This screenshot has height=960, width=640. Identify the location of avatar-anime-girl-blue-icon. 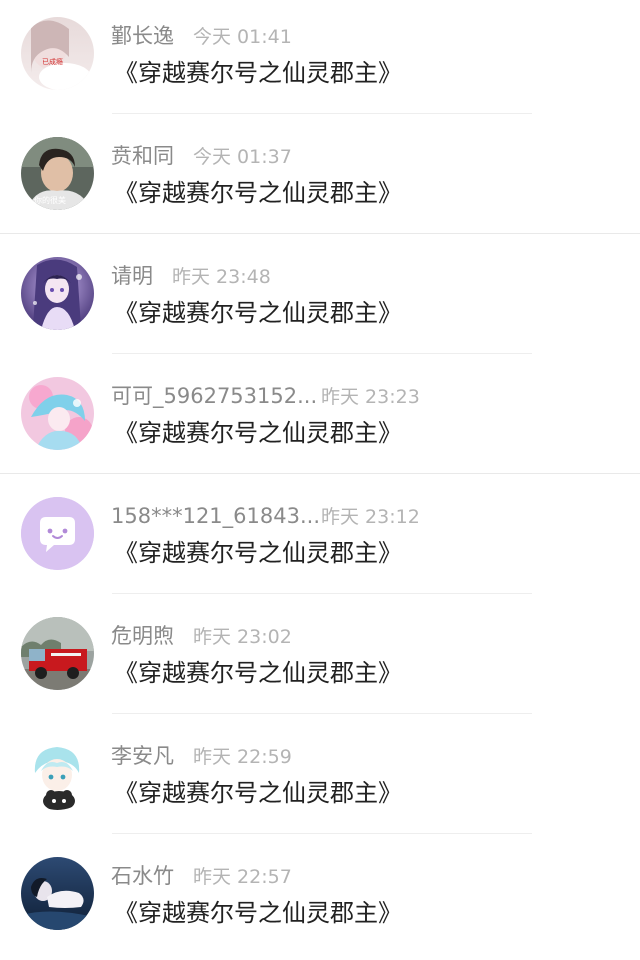
(57, 413).